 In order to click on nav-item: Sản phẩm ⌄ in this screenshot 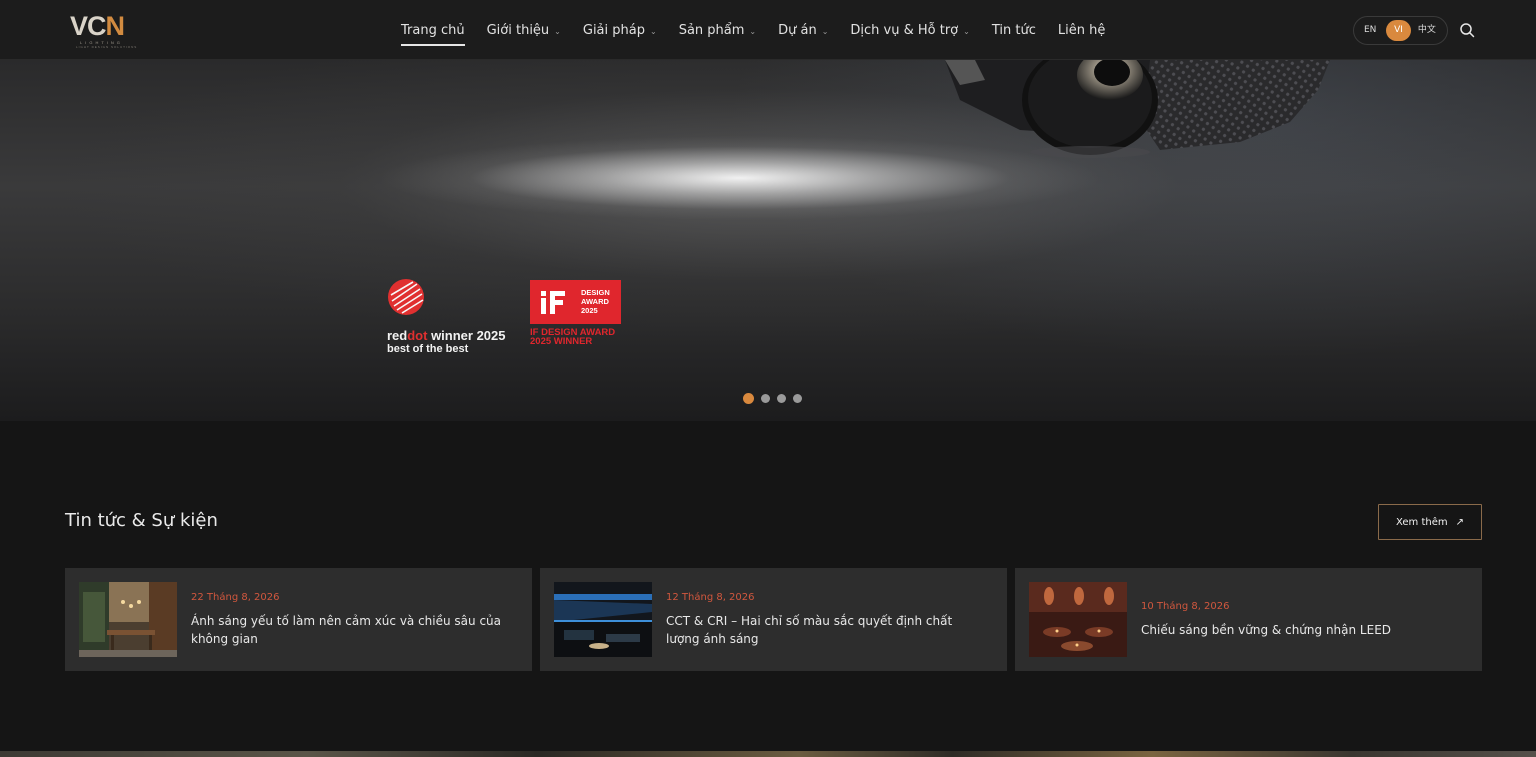, I will do `click(717, 30)`.